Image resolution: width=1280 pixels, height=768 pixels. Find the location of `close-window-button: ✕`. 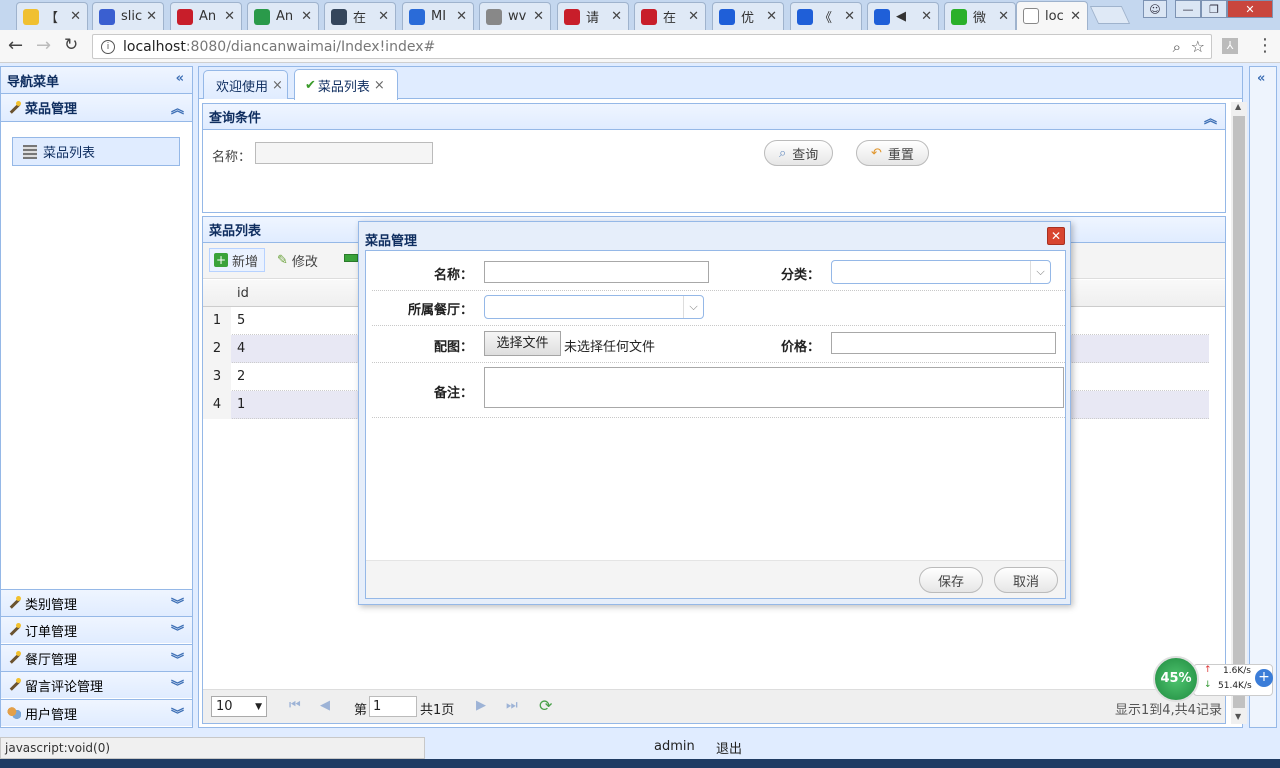

close-window-button: ✕ is located at coordinates (1250, 9).